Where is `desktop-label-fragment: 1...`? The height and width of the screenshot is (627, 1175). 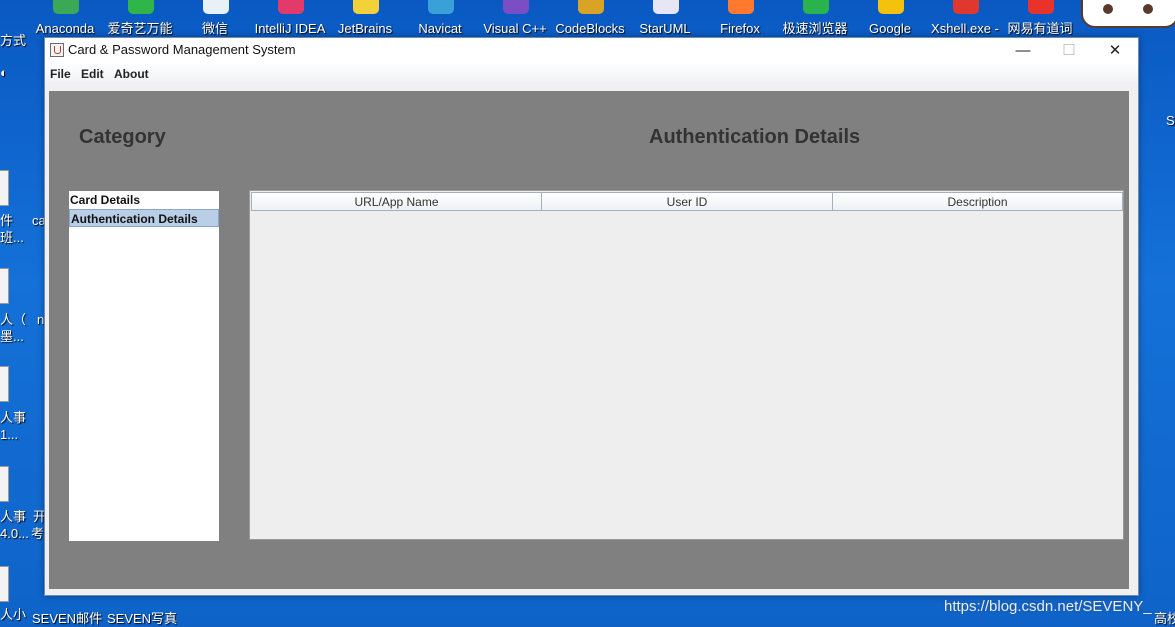
desktop-label-fragment: 1... is located at coordinates (9, 434).